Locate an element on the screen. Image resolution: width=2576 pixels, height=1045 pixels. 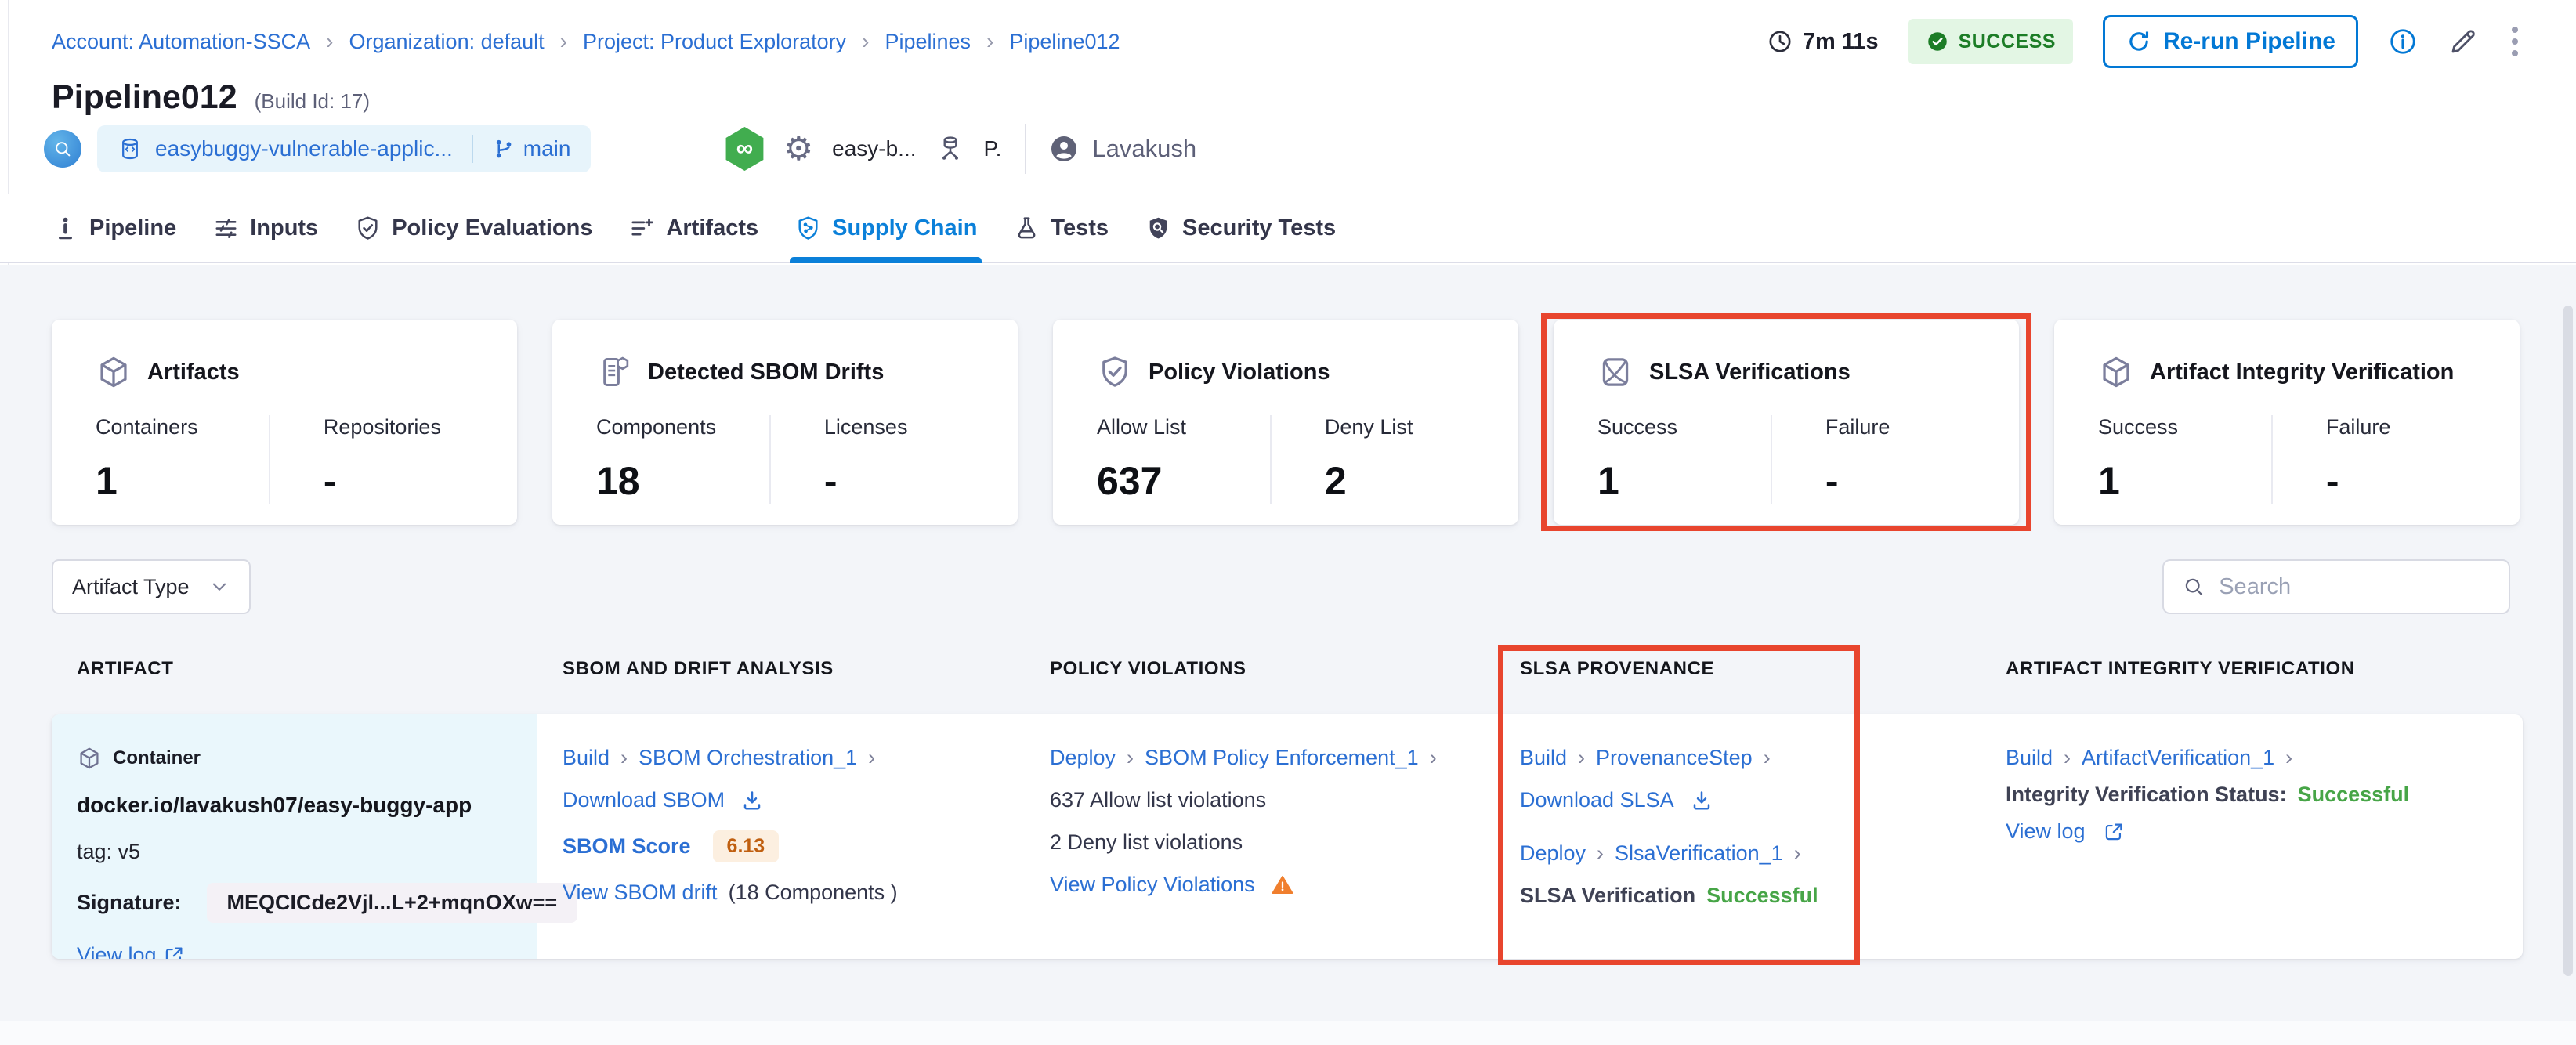
card-title: Policy Violations is located at coordinates (1240, 372).